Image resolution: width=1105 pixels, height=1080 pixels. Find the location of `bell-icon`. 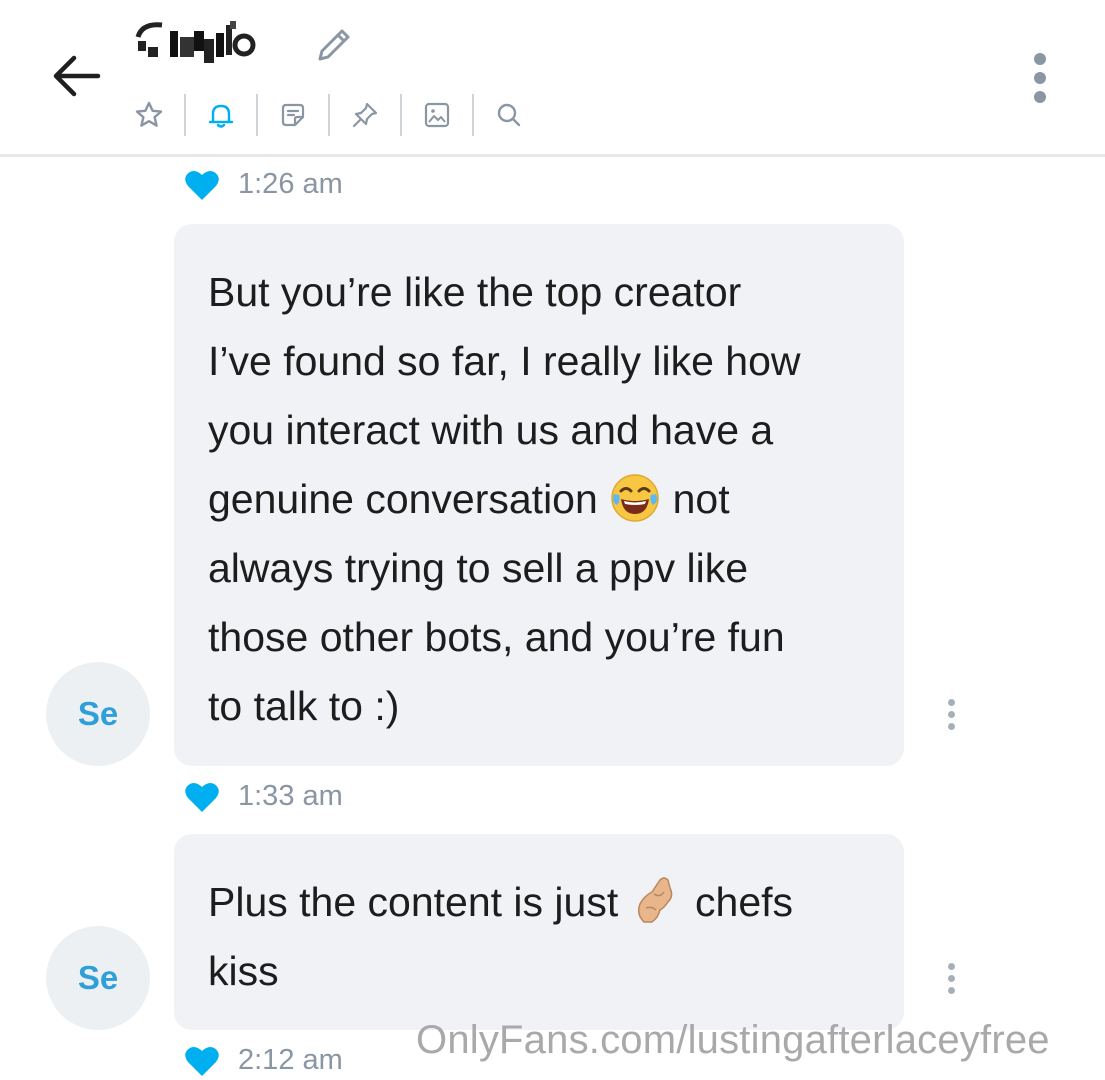

bell-icon is located at coordinates (221, 116).